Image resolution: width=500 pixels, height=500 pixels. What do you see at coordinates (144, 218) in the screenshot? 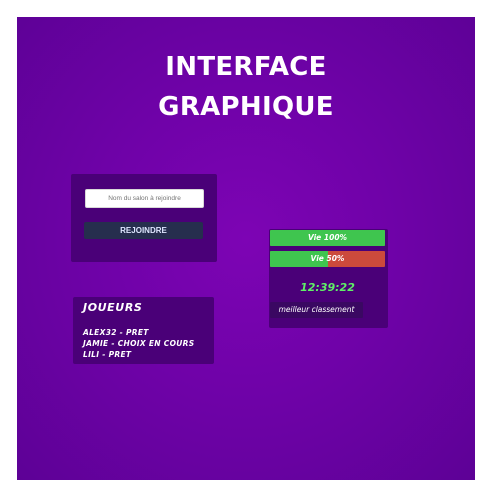
I see `join-room-panel: REJOINDRE` at bounding box center [144, 218].